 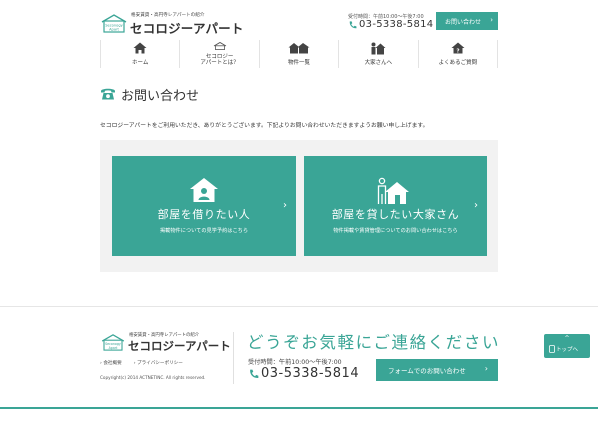 What do you see at coordinates (374, 342) in the screenshot?
I see `footer-headline: どうぞお気軽にご連絡ください` at bounding box center [374, 342].